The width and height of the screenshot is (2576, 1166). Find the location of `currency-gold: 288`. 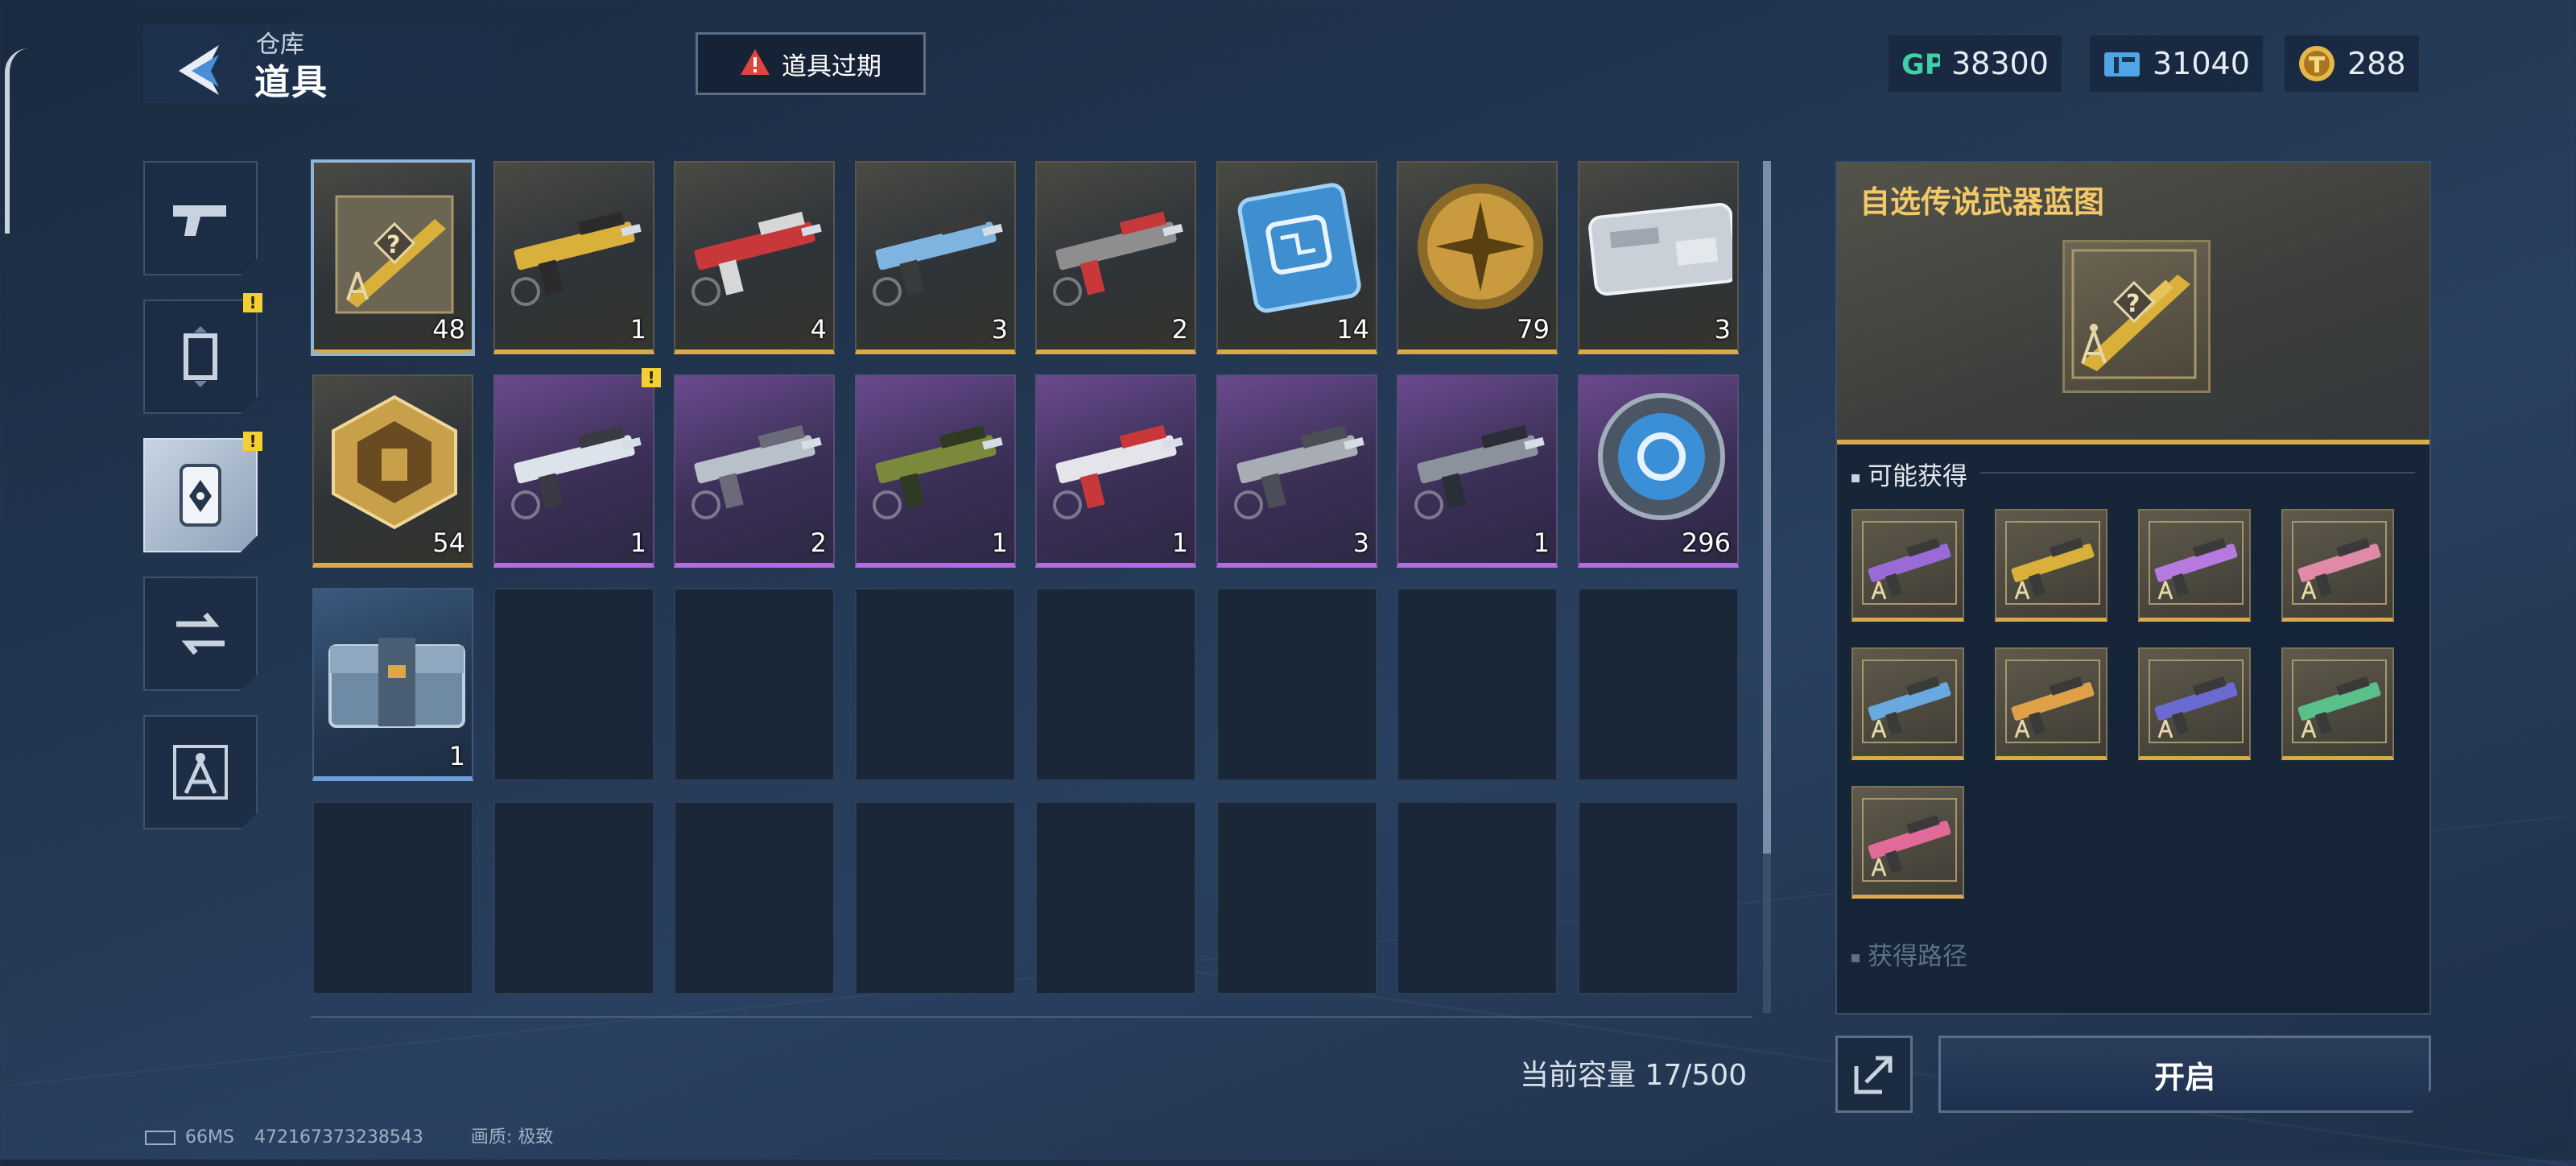

currency-gold: 288 is located at coordinates (2352, 64).